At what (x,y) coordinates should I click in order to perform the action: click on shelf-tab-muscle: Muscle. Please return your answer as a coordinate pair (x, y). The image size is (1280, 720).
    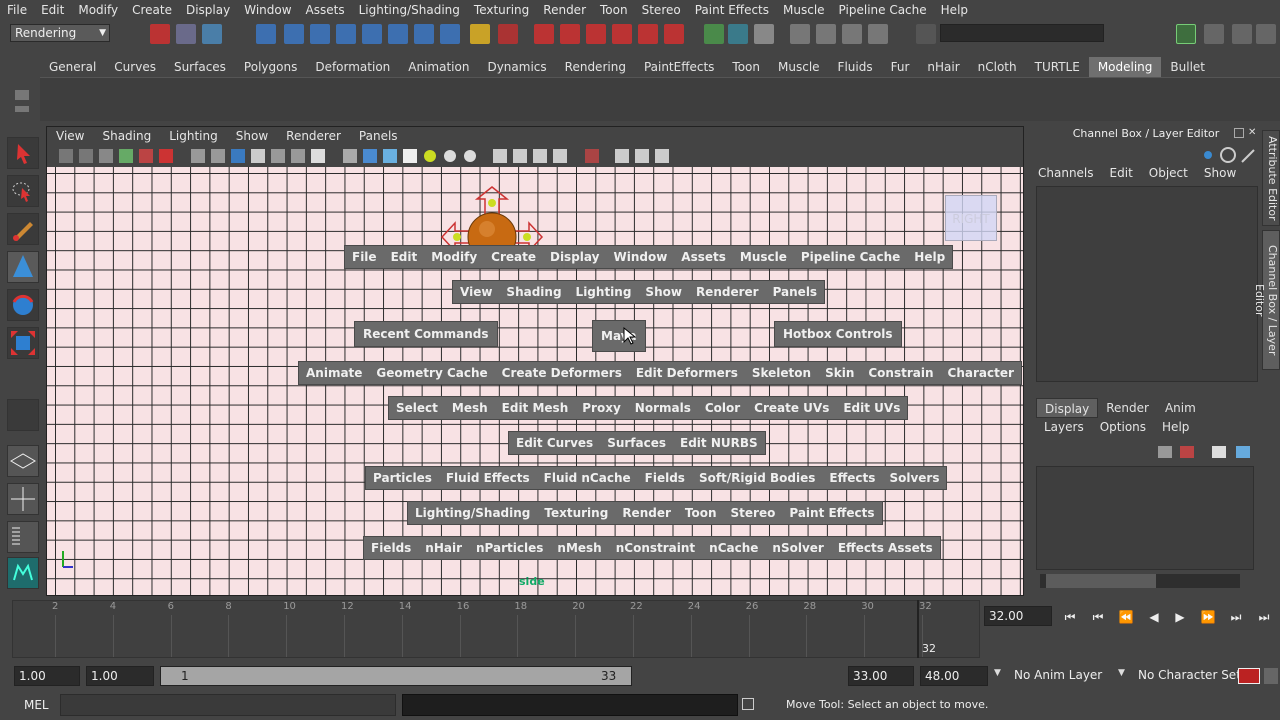
    Looking at the image, I should click on (799, 67).